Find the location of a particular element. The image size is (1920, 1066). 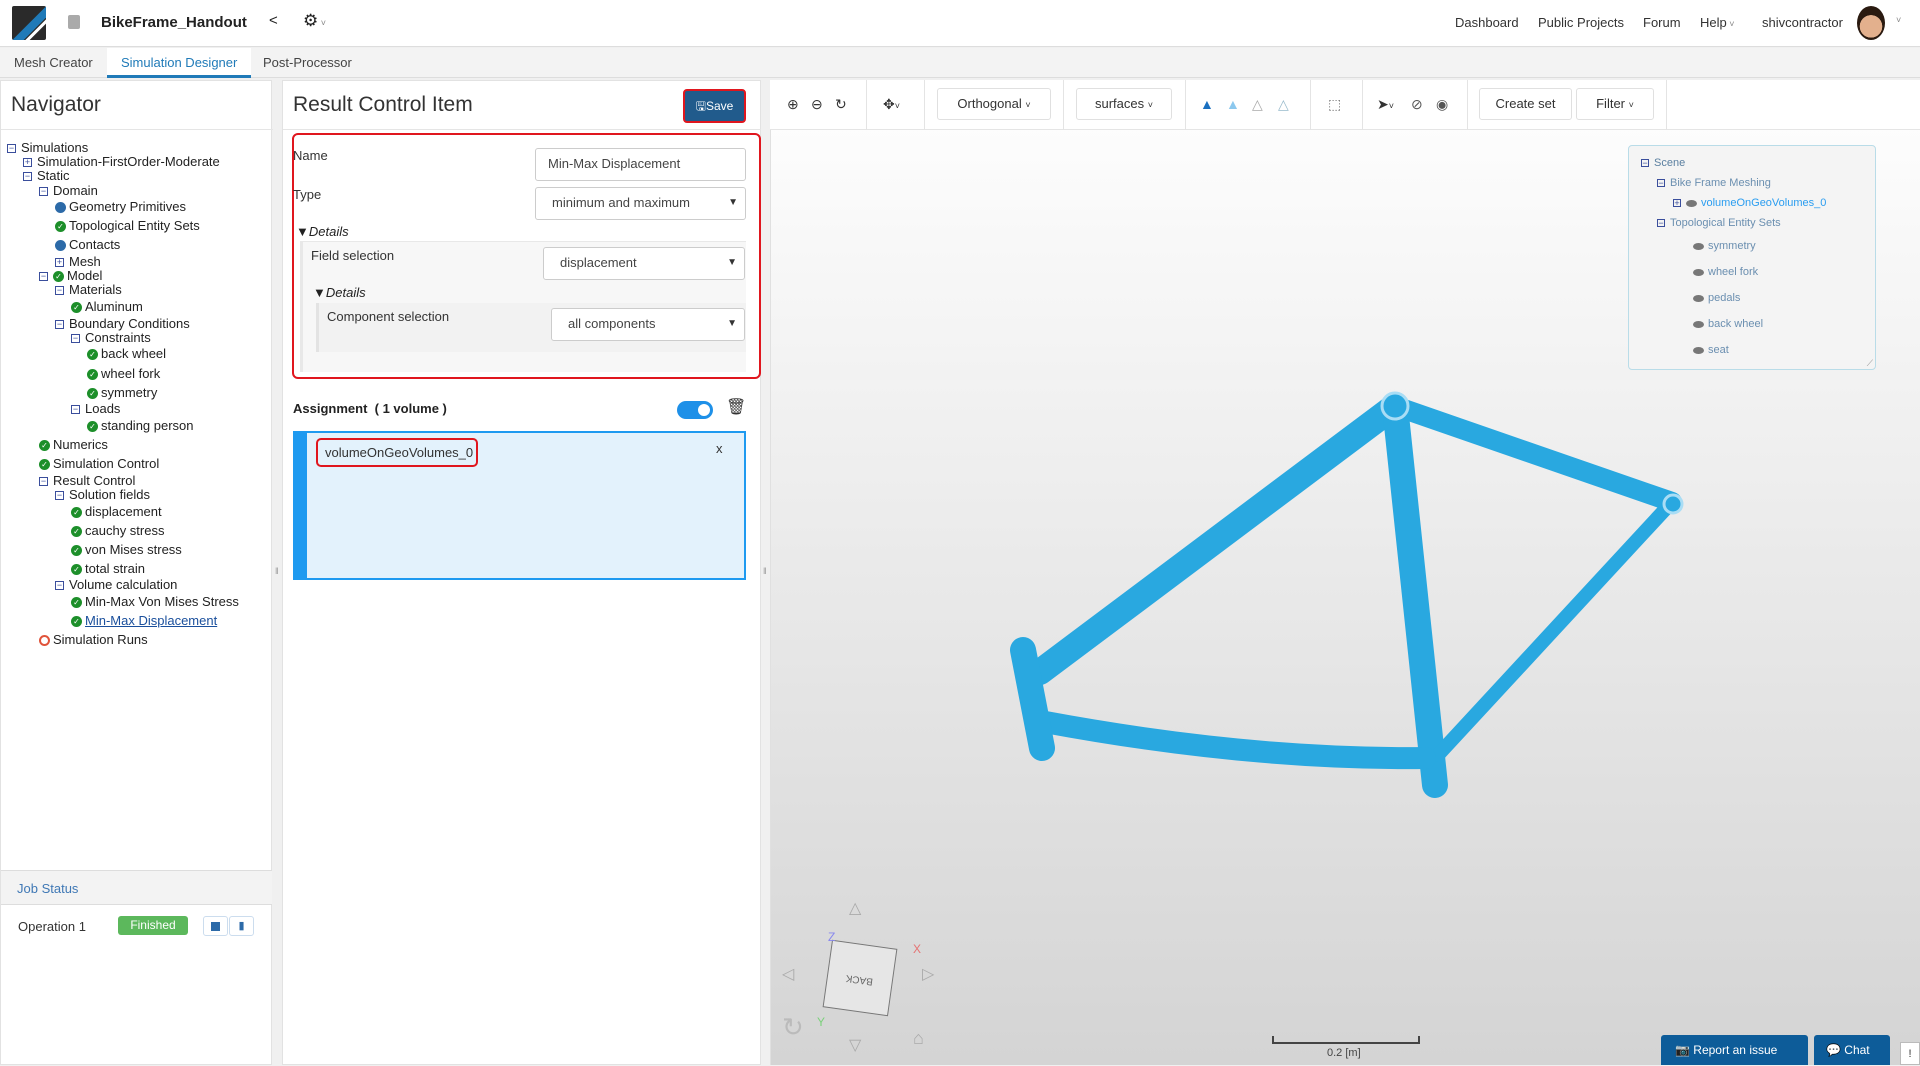

chat-label: Chat is located at coordinates (1857, 1050).